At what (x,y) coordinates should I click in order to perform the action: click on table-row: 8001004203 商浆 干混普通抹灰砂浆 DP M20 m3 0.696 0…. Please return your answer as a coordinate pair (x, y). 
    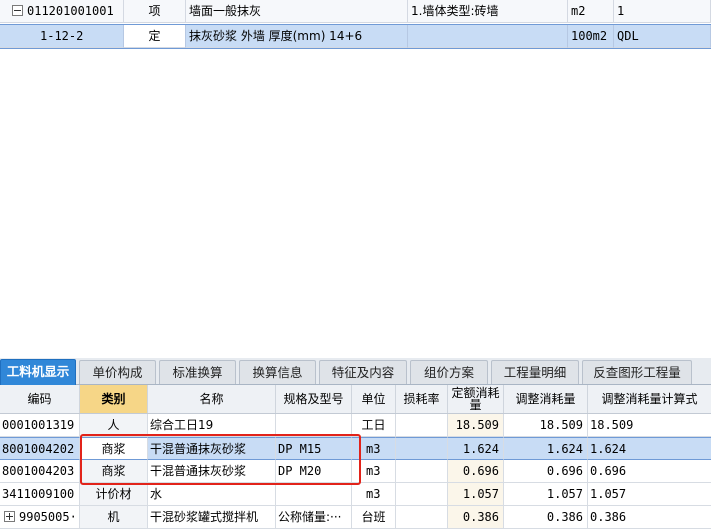
    Looking at the image, I should click on (355, 471).